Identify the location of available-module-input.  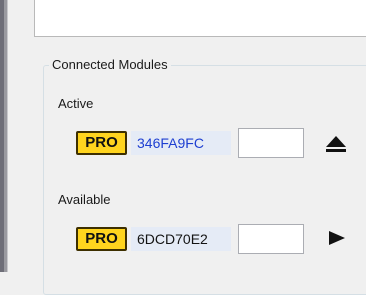
(271, 239).